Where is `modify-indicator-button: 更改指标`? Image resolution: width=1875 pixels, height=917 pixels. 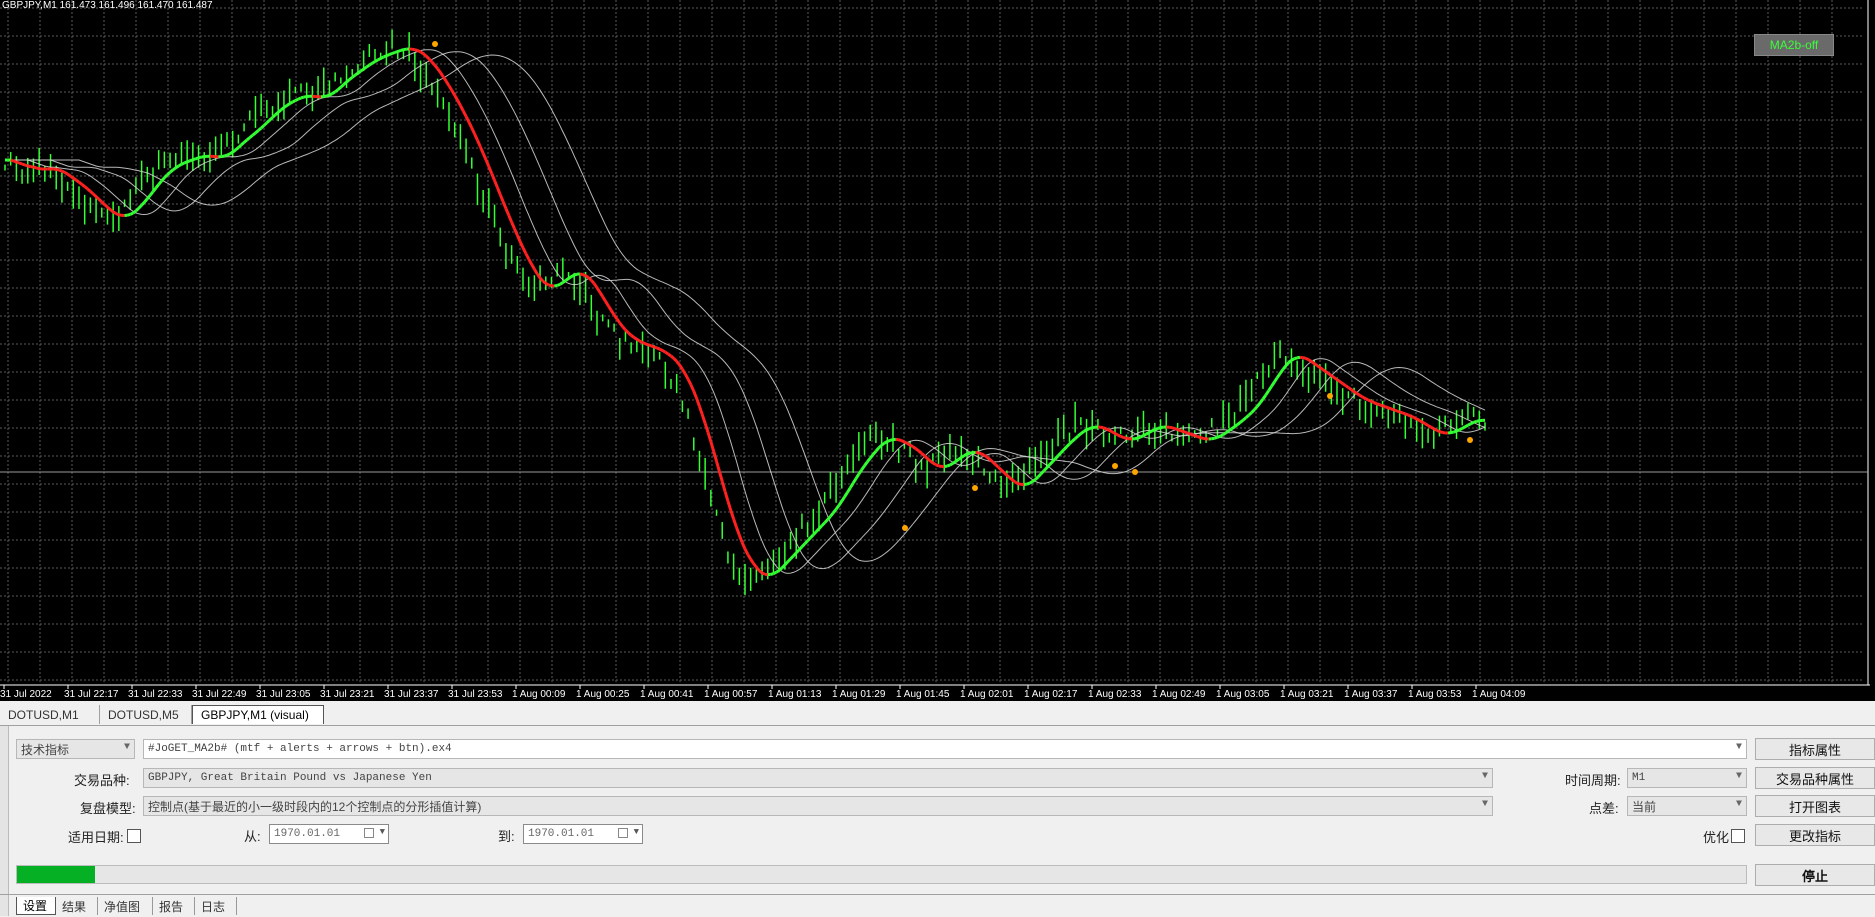
modify-indicator-button: 更改指标 is located at coordinates (1815, 835).